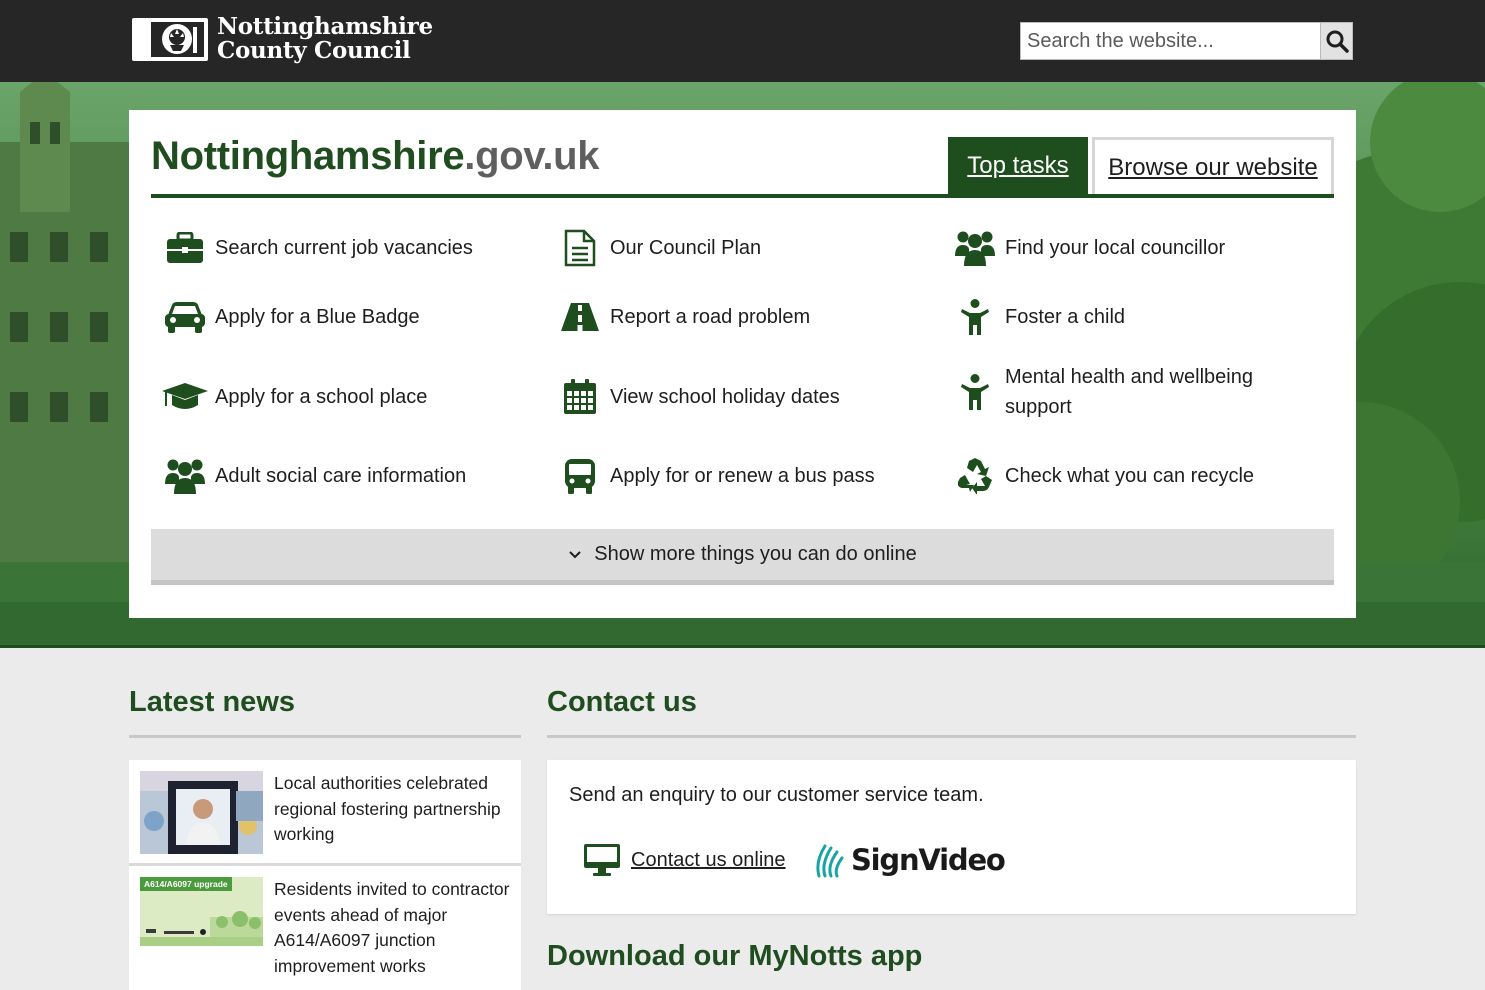 This screenshot has width=1485, height=990. Describe the element at coordinates (755, 554) in the screenshot. I see `show-more-label: Show more things you can do online` at that location.